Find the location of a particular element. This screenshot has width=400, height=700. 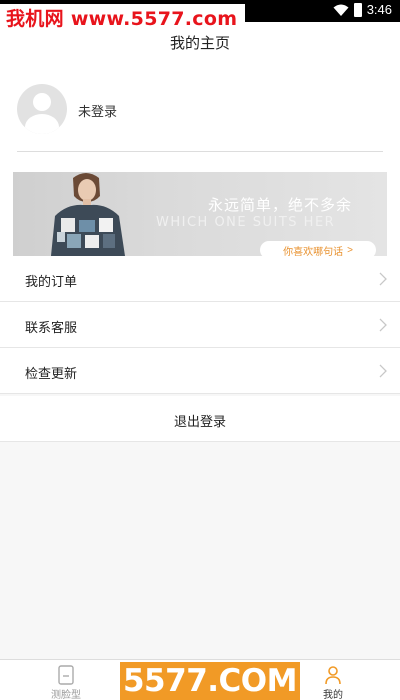

banner-button-arrow: > is located at coordinates (350, 250).